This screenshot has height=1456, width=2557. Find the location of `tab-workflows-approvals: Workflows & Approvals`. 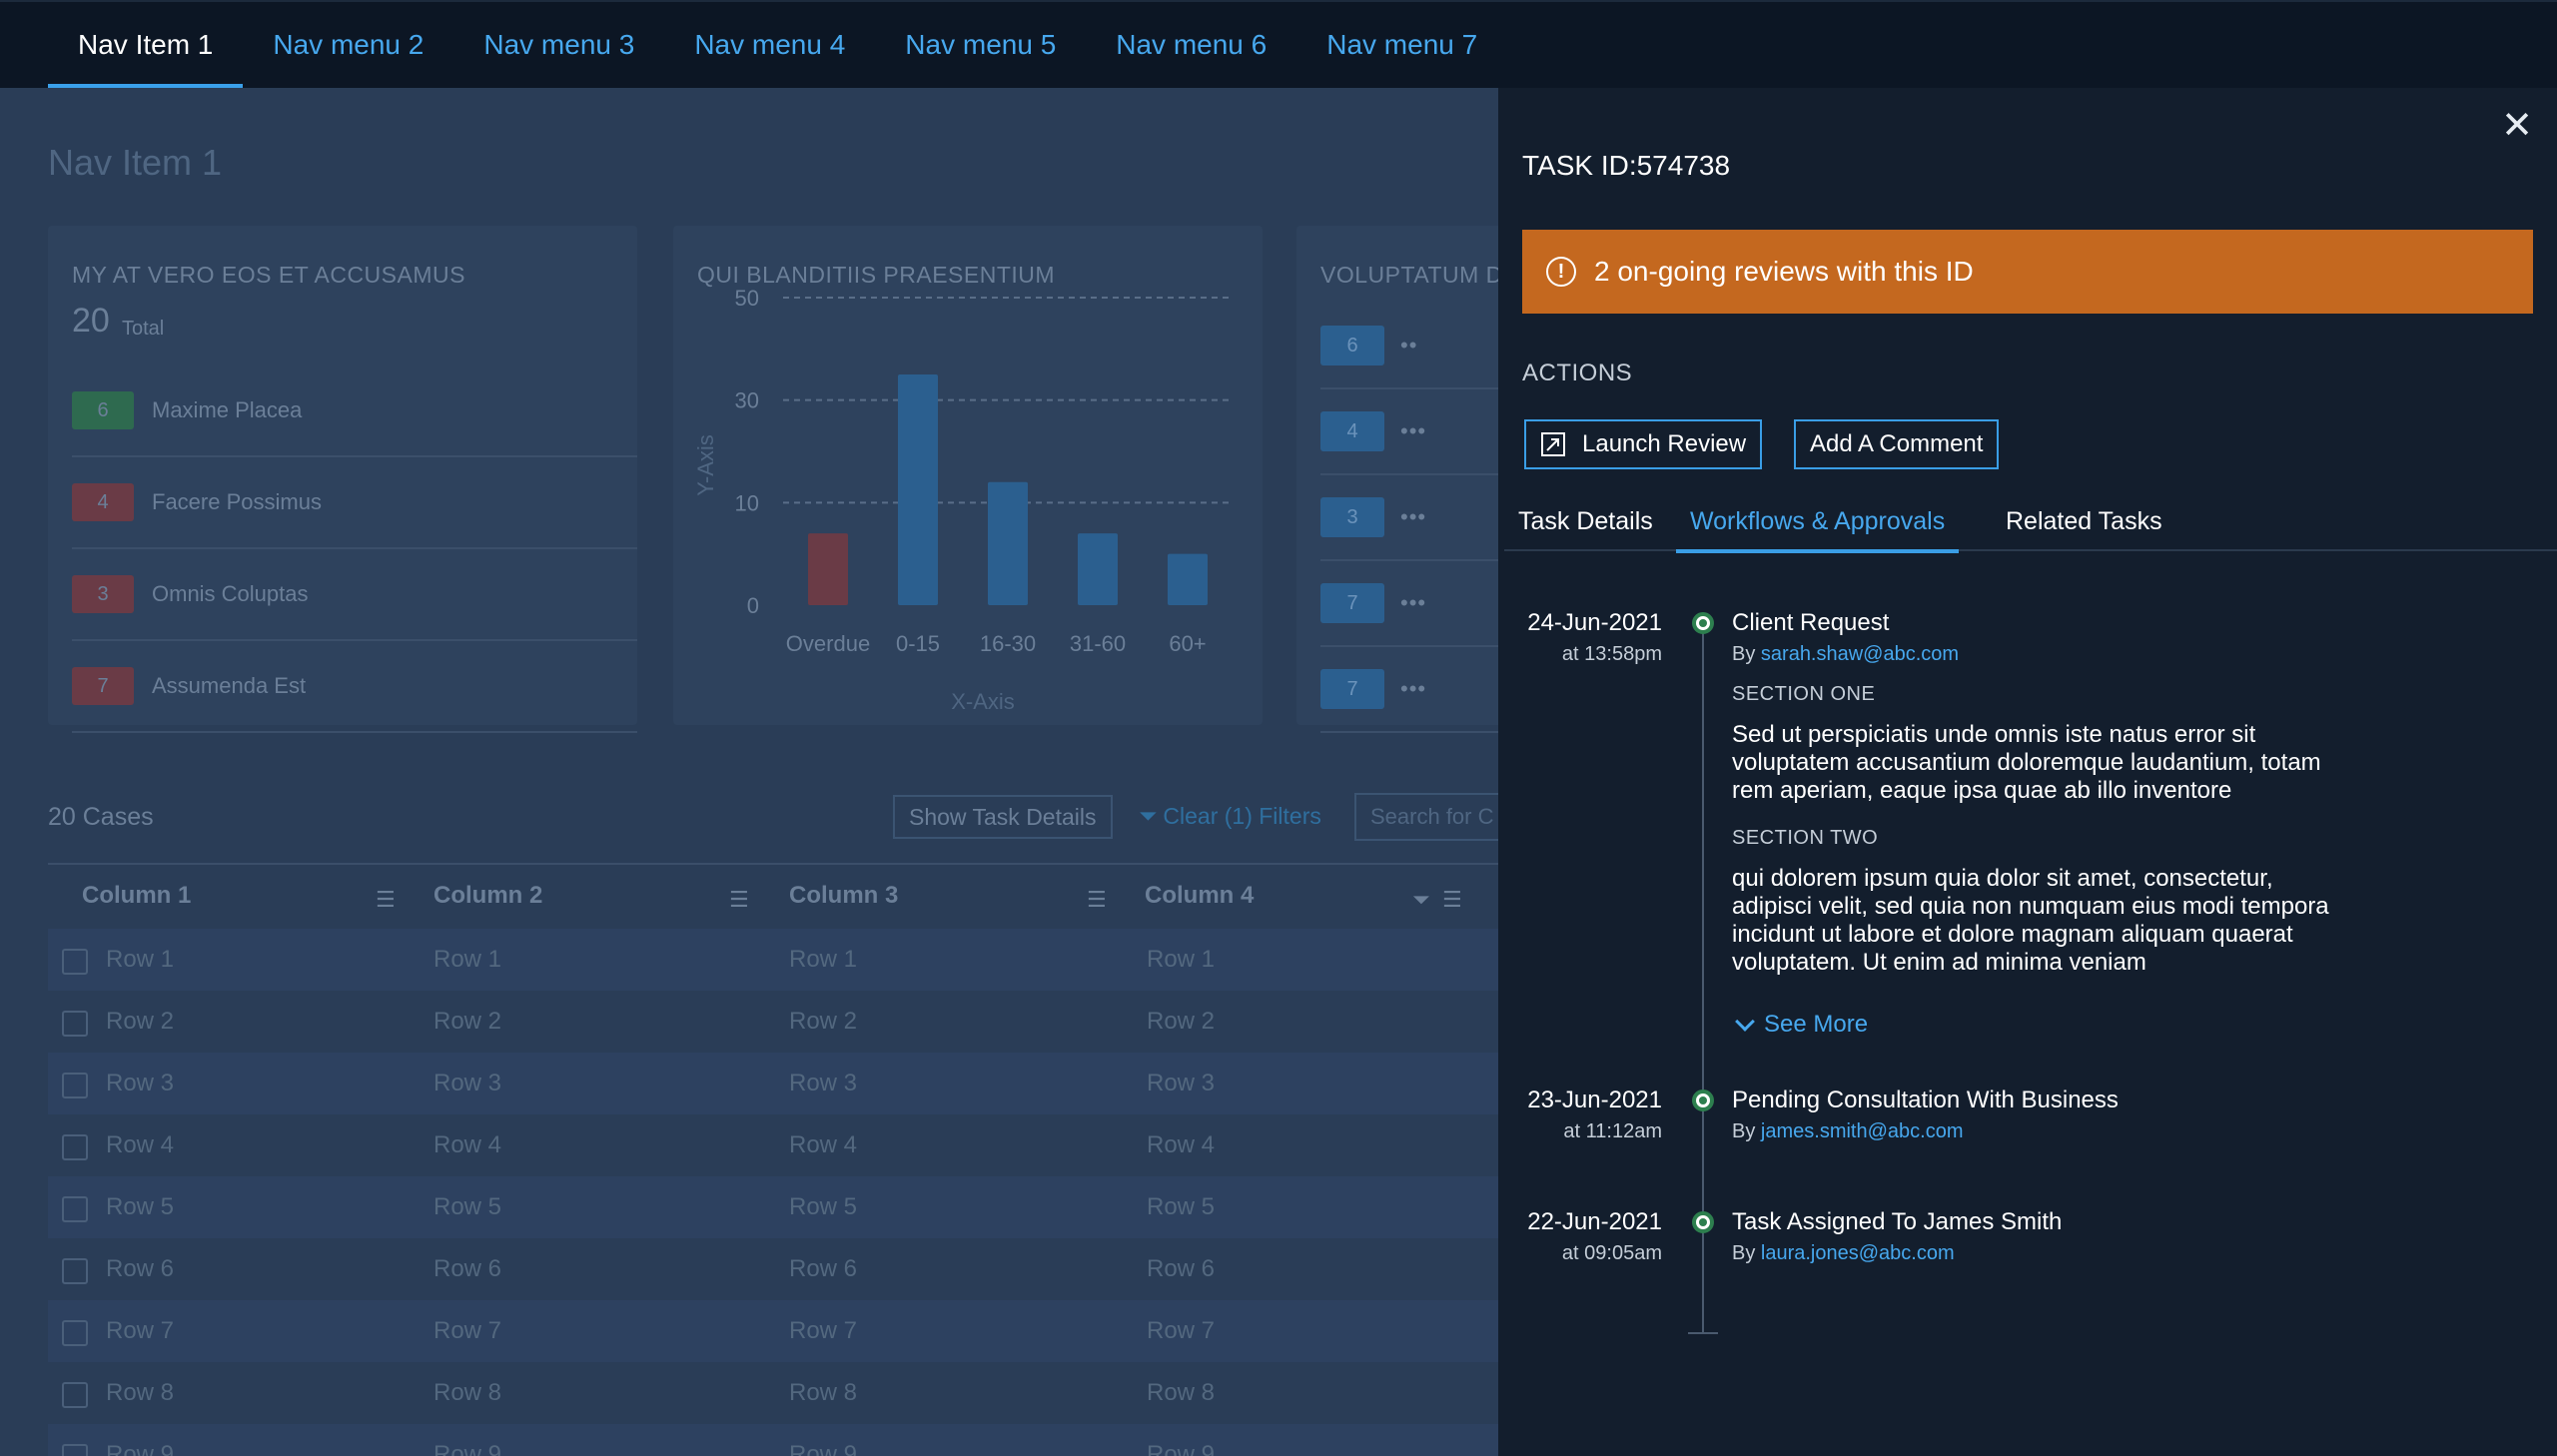

tab-workflows-approvals: Workflows & Approvals is located at coordinates (1818, 522).